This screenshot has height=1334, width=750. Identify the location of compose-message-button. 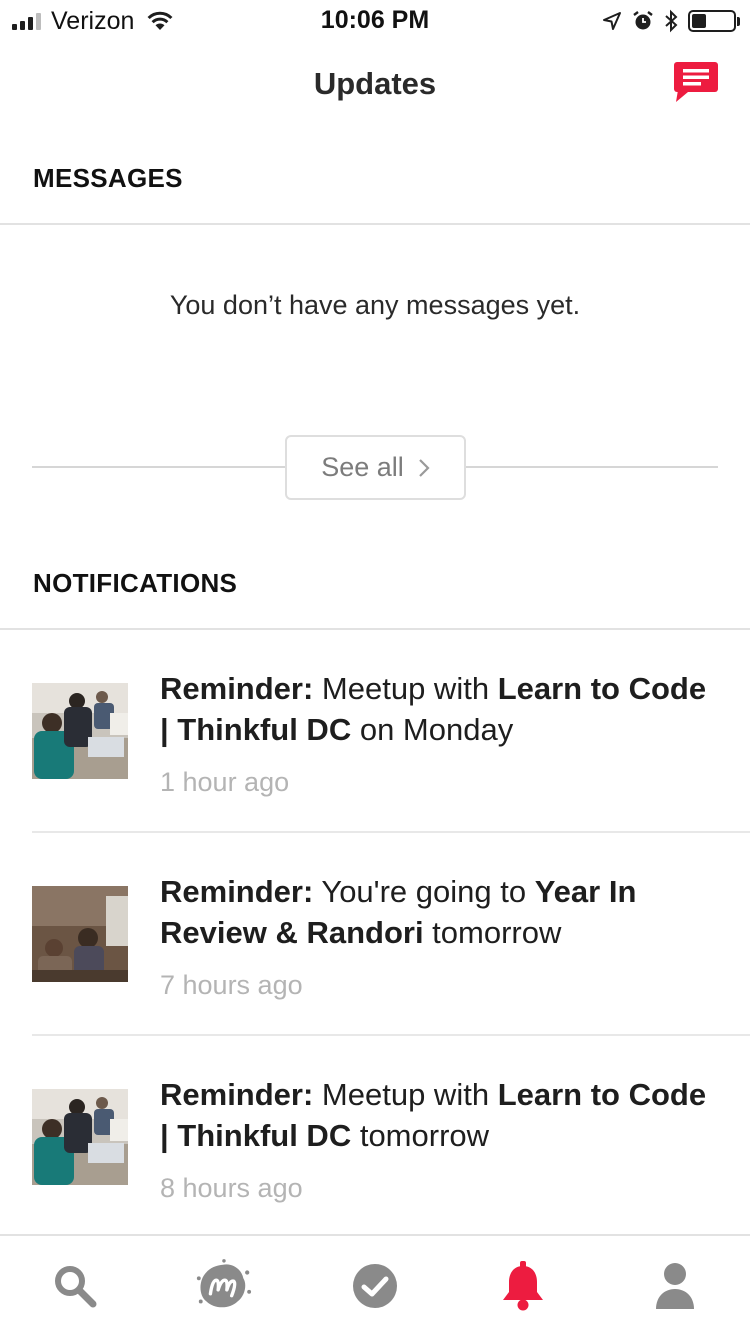
(696, 83).